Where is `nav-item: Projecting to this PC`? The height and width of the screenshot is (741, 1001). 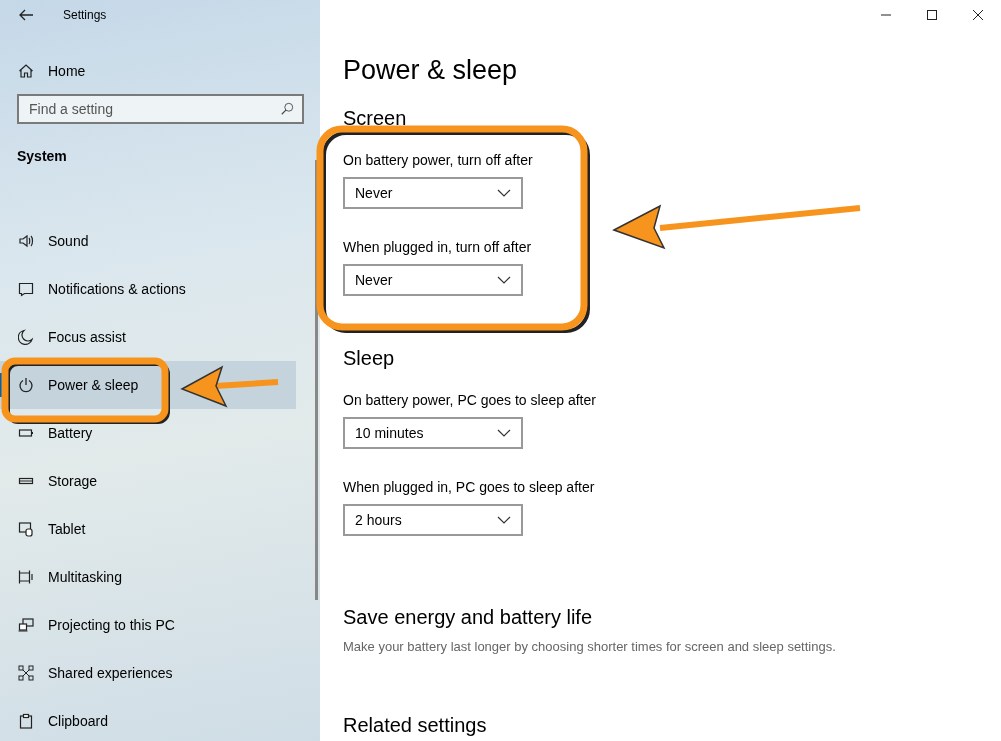
nav-item: Projecting to this PC is located at coordinates (148, 625).